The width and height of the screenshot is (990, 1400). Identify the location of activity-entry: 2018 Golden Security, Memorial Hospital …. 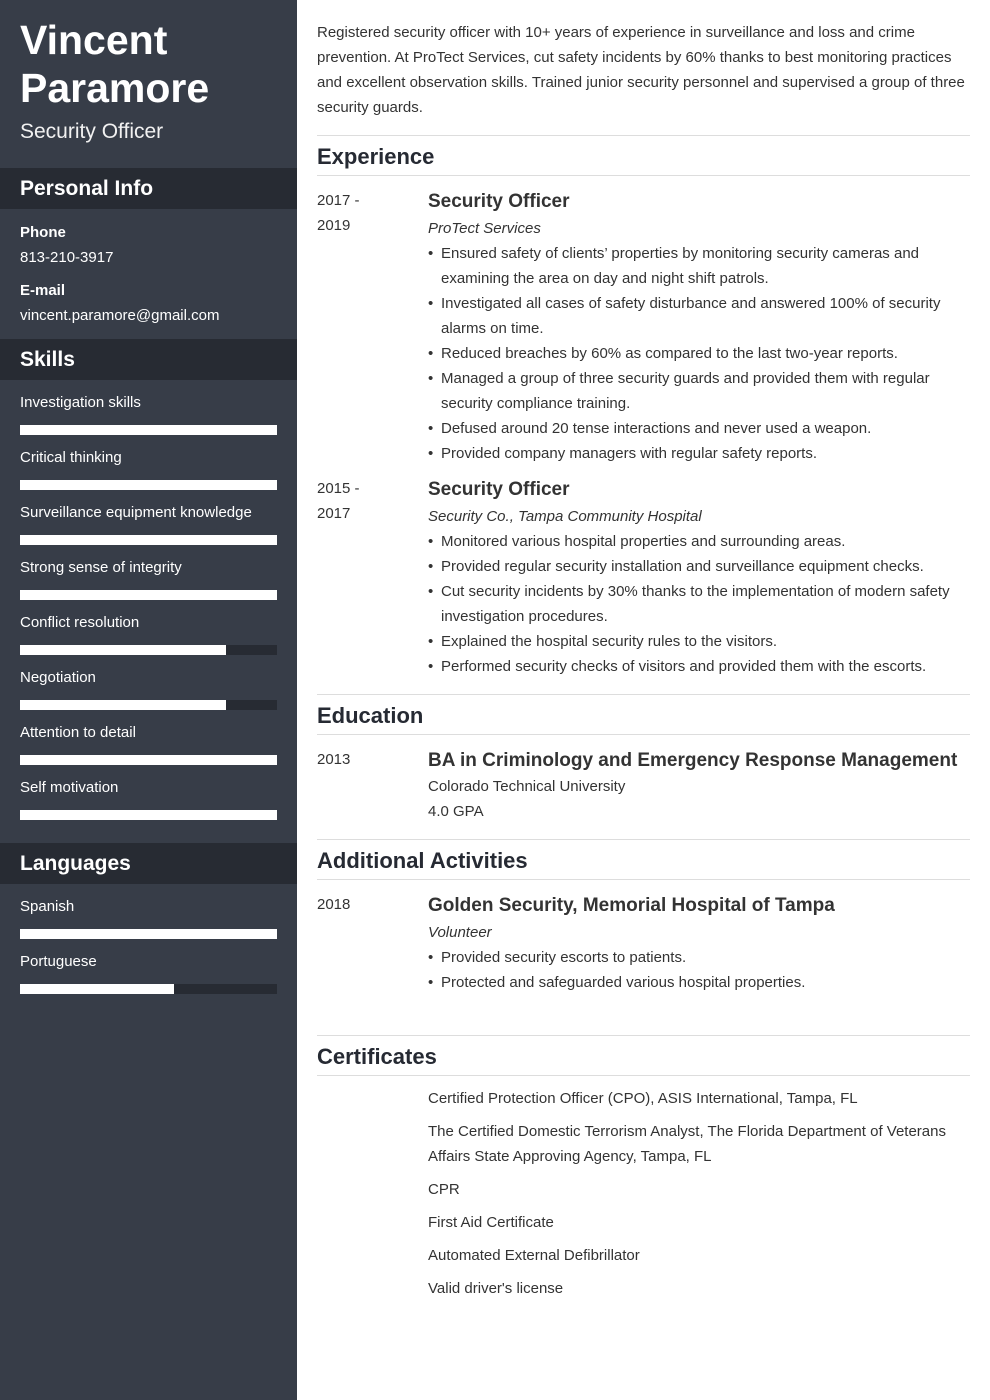
(643, 943).